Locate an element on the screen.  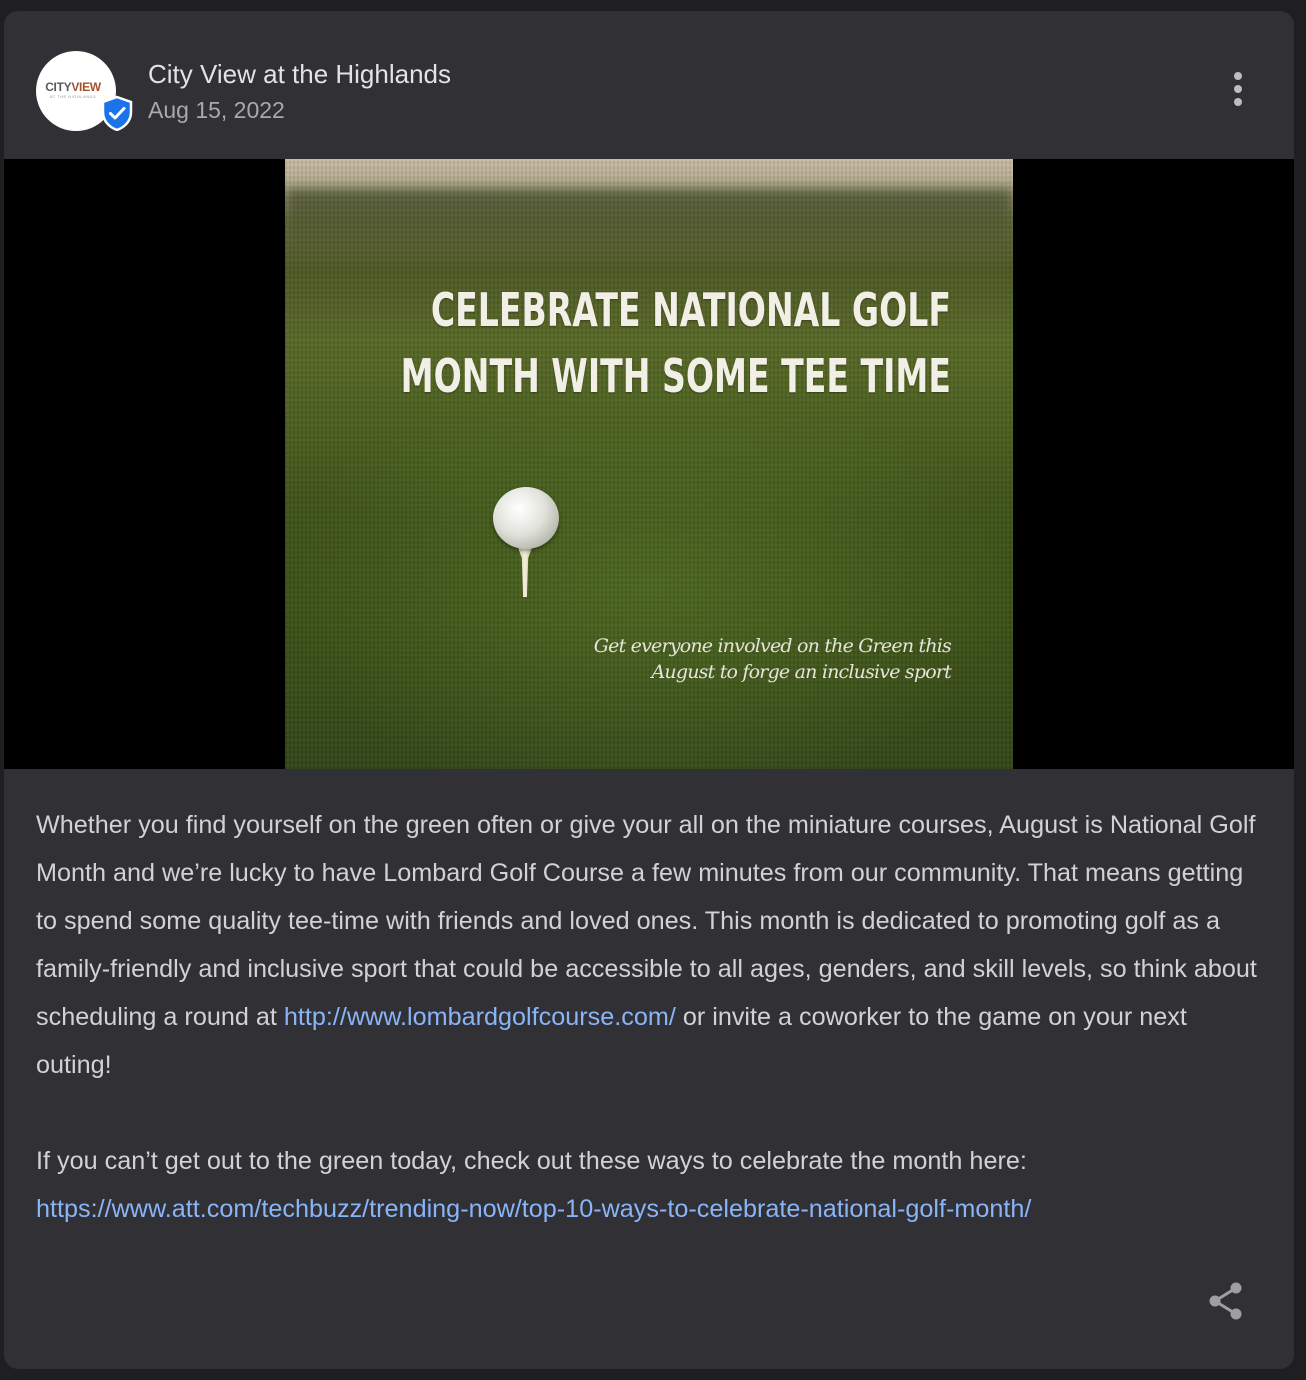
image-headline-line: CELEBRATE NATIONAL GOLF is located at coordinates (690, 310).